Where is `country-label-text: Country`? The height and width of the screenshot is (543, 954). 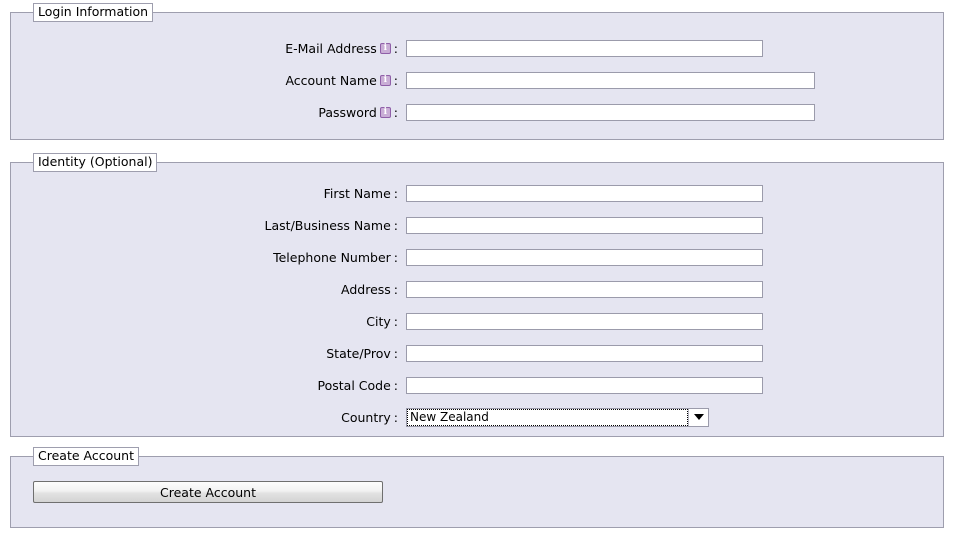
country-label-text: Country is located at coordinates (366, 417).